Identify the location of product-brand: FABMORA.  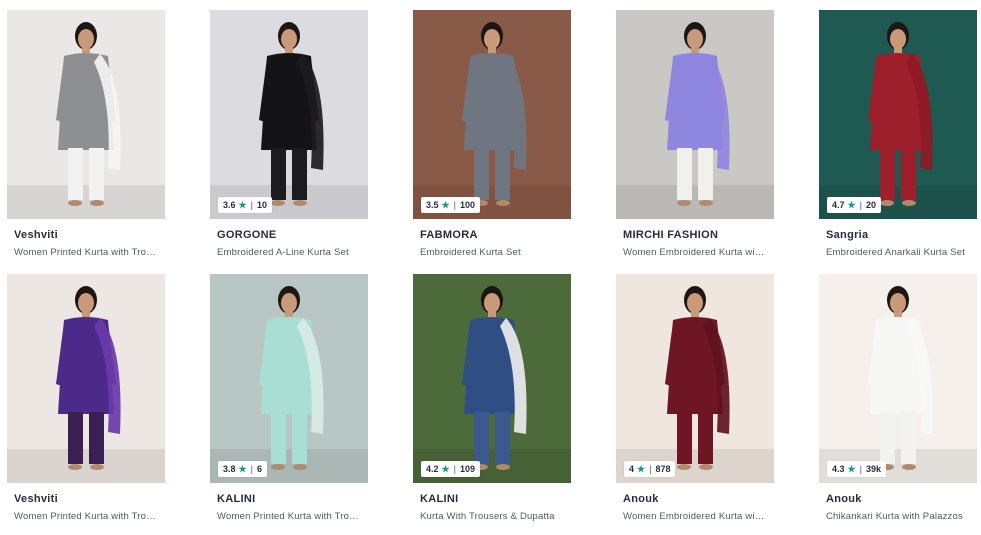
(449, 235).